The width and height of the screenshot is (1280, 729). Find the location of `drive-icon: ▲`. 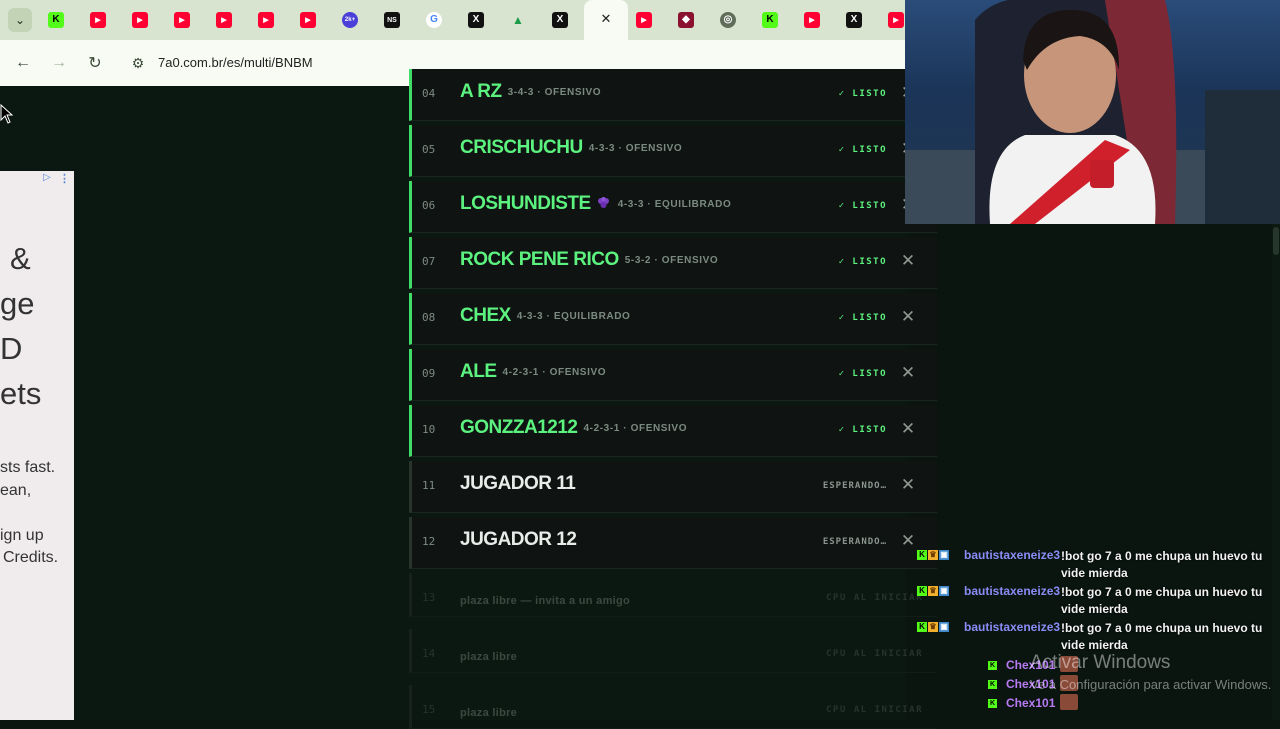

drive-icon: ▲ is located at coordinates (518, 20).